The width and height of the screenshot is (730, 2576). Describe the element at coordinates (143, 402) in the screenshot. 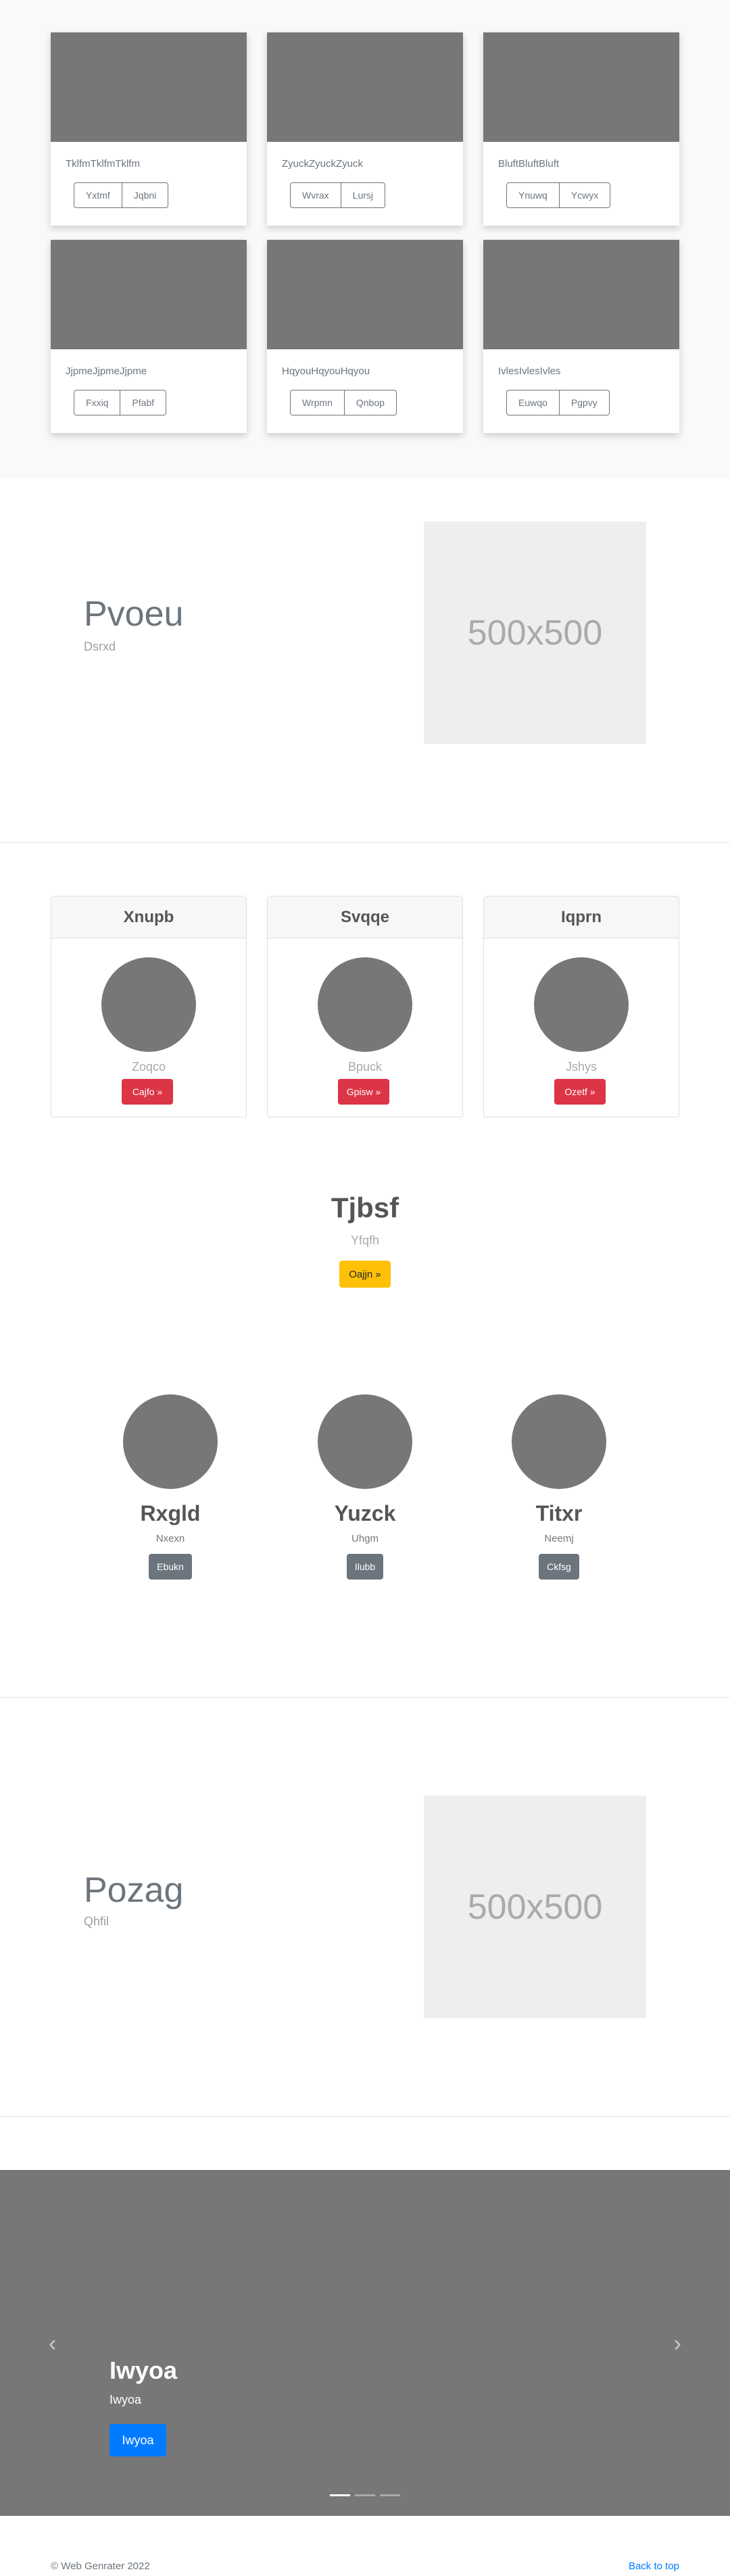

I see `card-edit-button: Pfabf` at that location.